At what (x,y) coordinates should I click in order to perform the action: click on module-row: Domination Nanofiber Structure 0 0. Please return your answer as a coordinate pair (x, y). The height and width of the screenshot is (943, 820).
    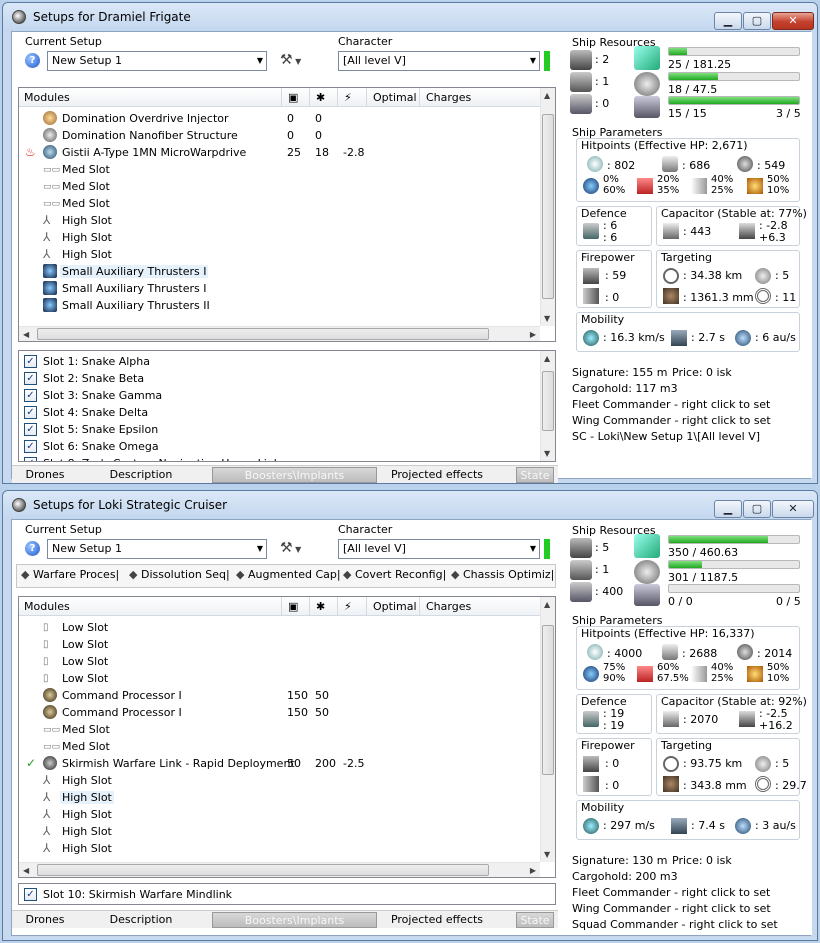
    Looking at the image, I should click on (279, 135).